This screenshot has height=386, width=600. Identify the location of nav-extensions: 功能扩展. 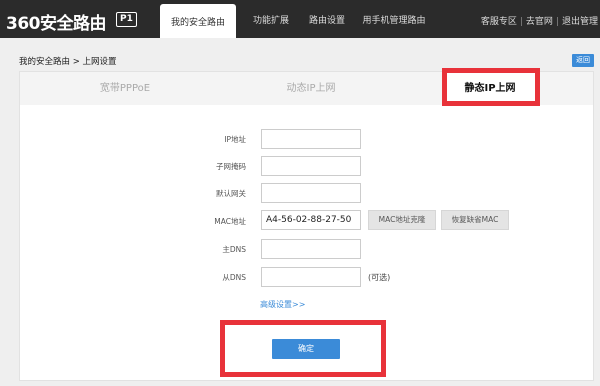
(271, 19).